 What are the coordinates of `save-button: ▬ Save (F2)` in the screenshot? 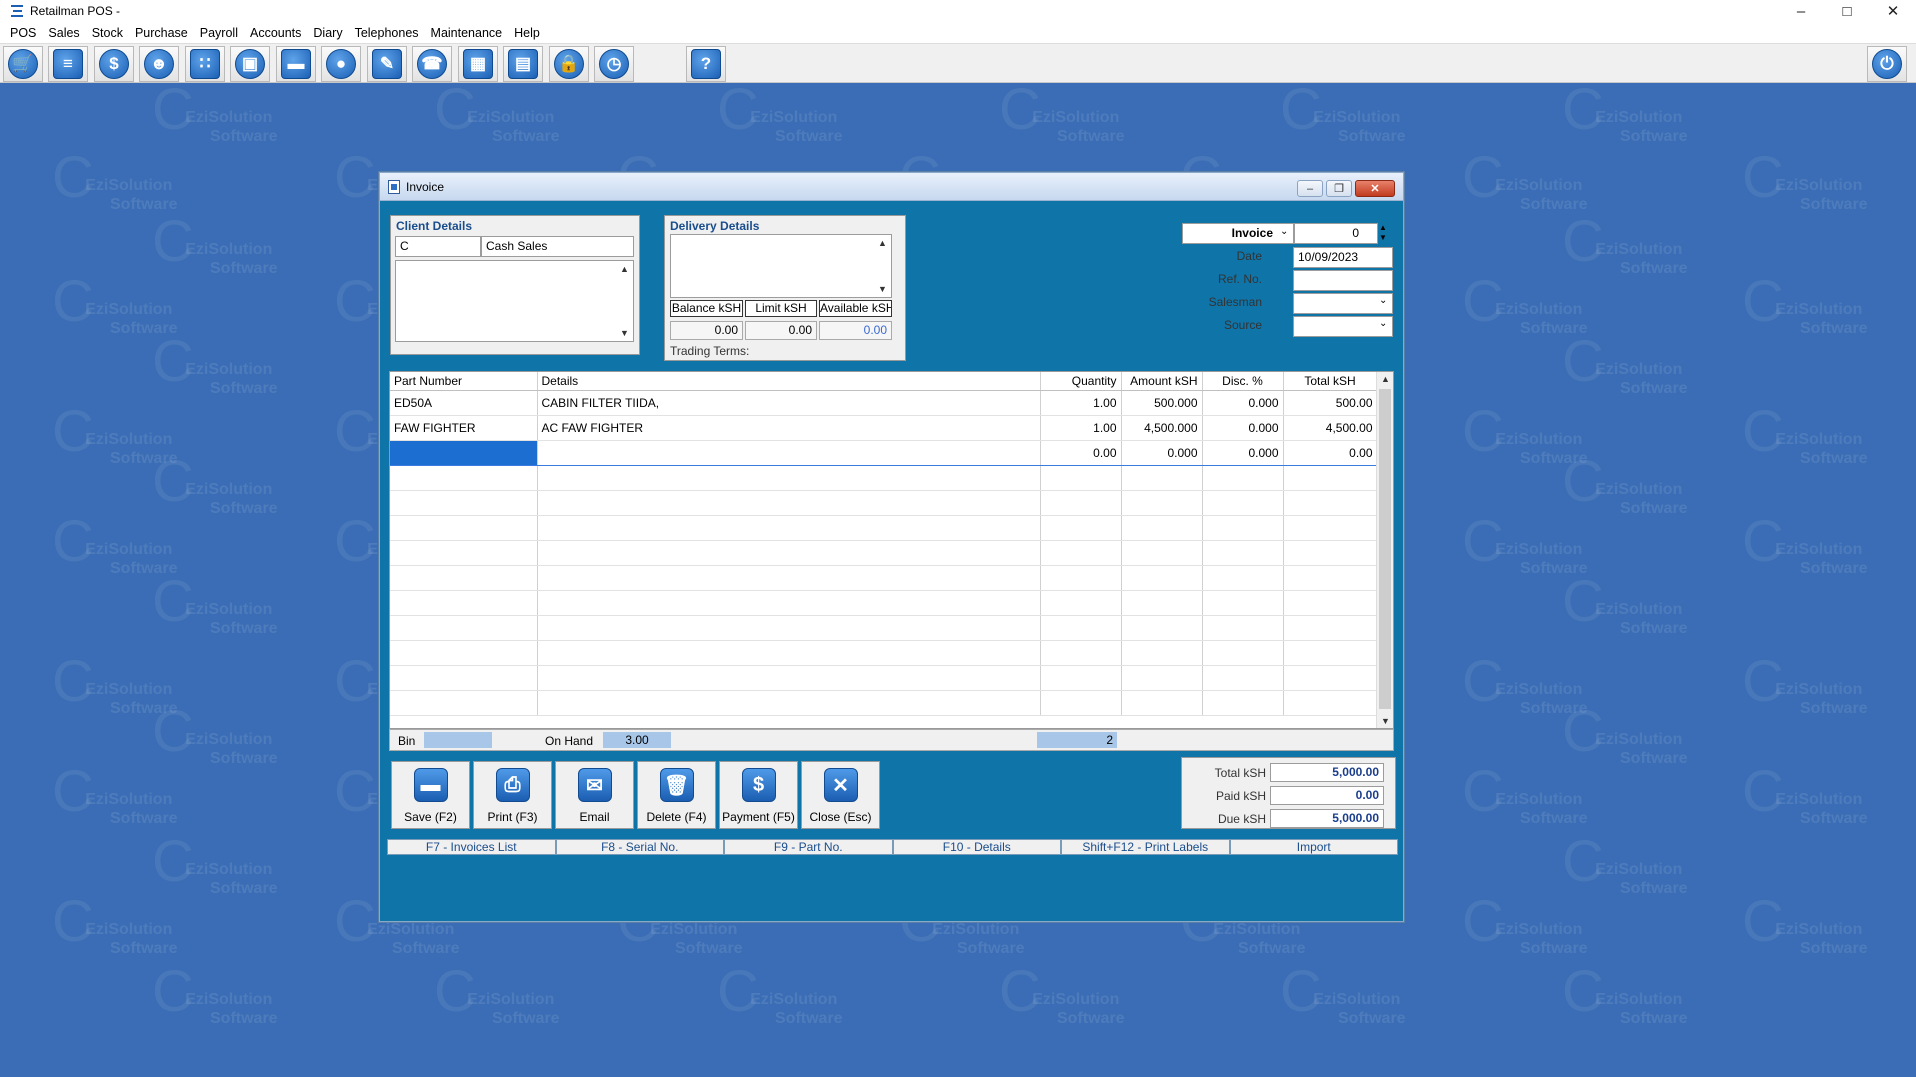 It's located at (430, 795).